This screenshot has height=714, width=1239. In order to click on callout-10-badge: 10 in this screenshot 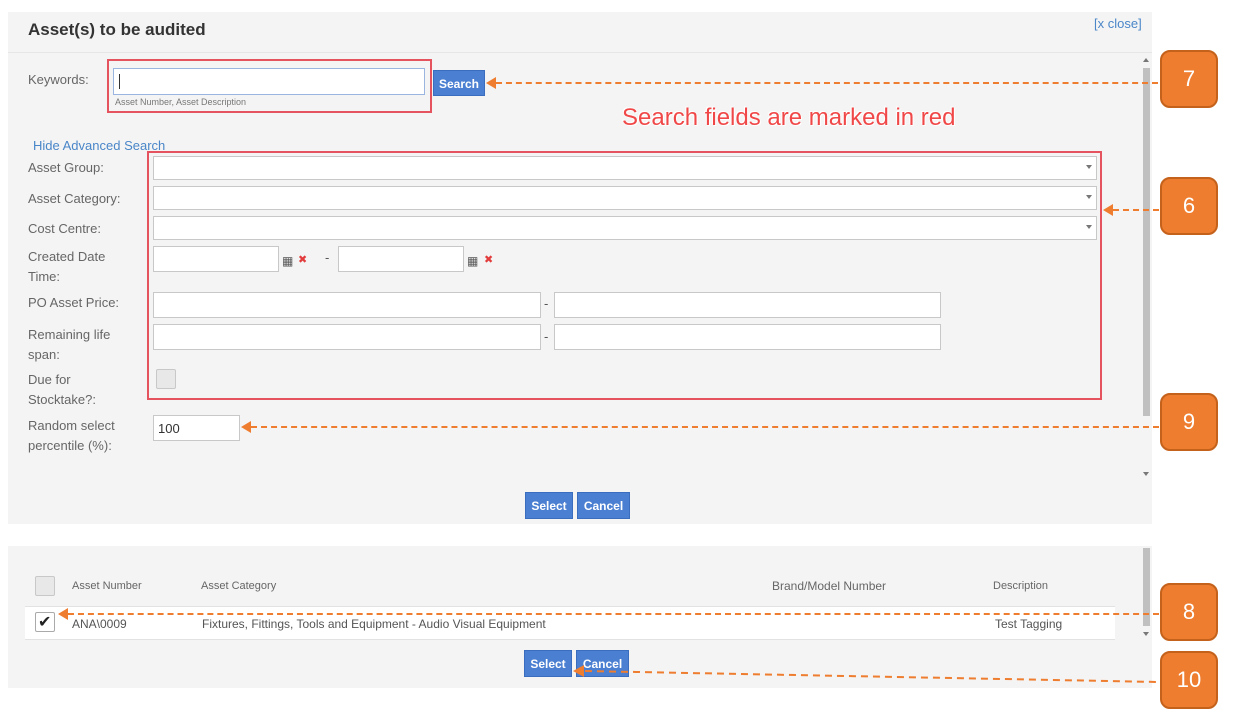, I will do `click(1189, 680)`.